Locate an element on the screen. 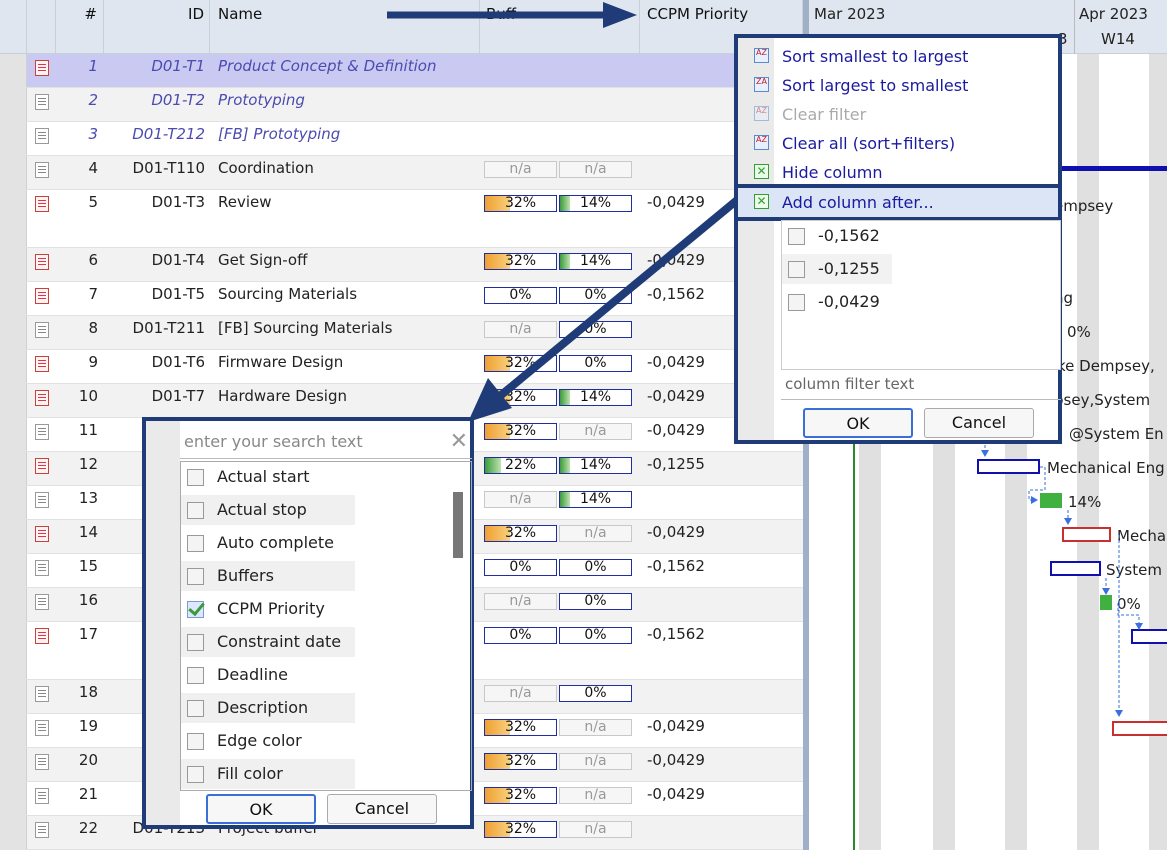 The height and width of the screenshot is (850, 1167). task-name: Prototyping is located at coordinates (345, 104).